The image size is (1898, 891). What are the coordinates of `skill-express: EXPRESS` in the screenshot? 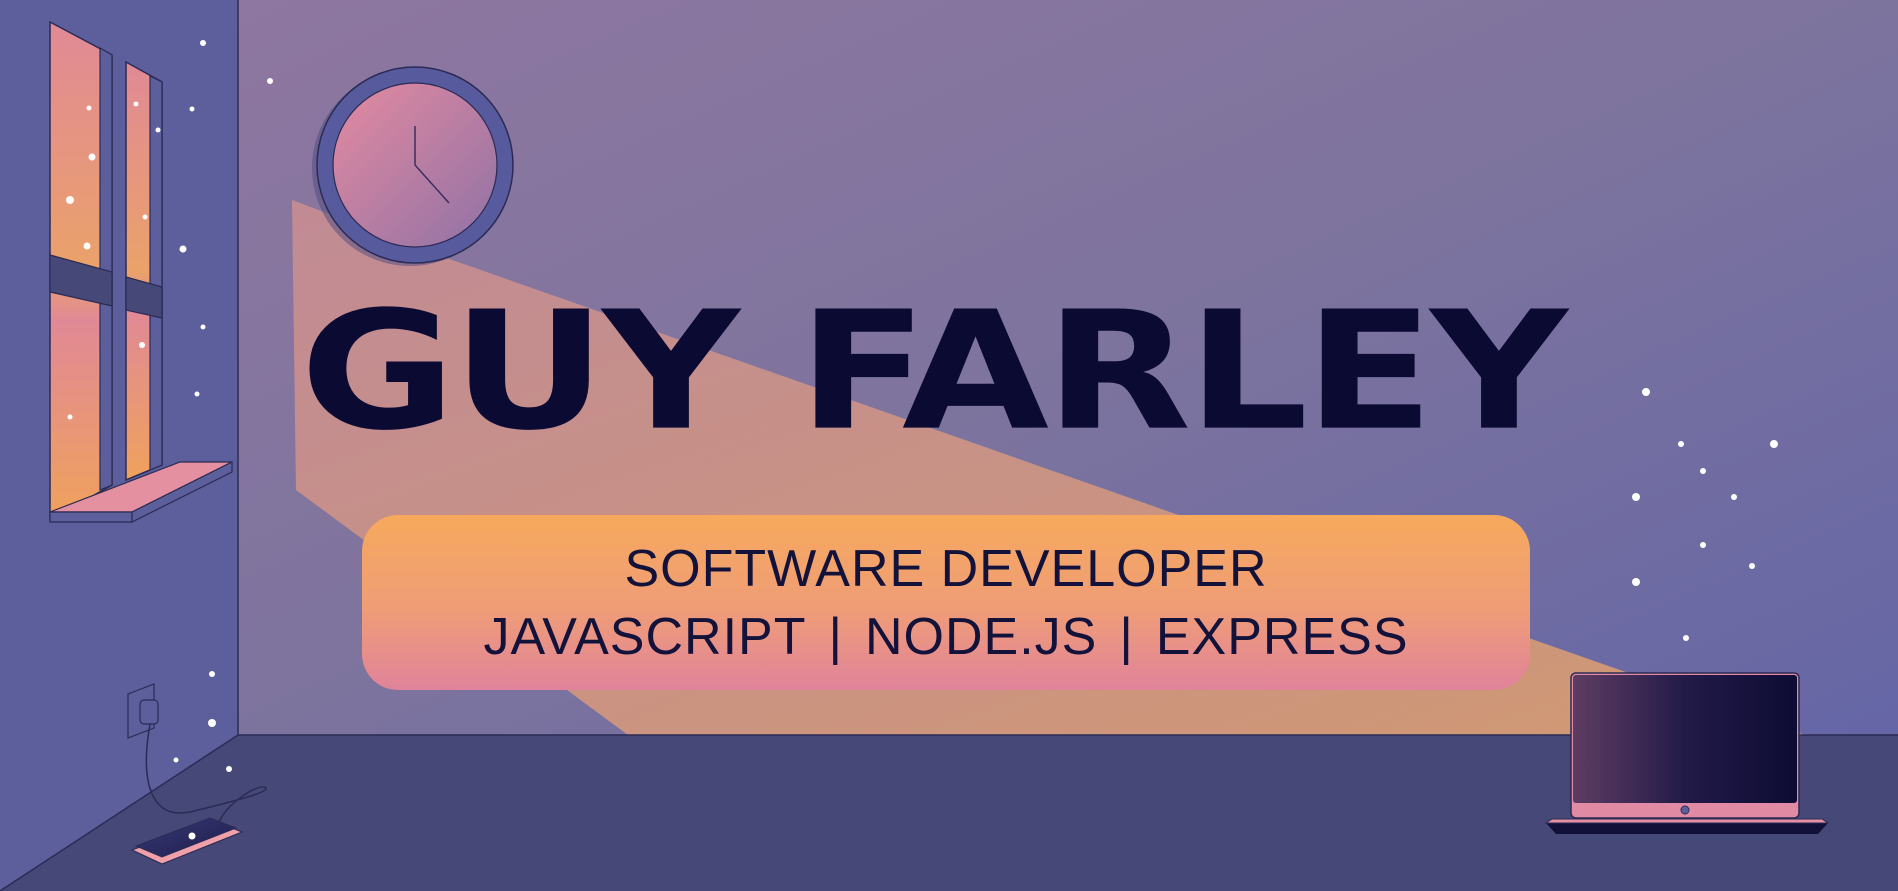 It's located at (1282, 637).